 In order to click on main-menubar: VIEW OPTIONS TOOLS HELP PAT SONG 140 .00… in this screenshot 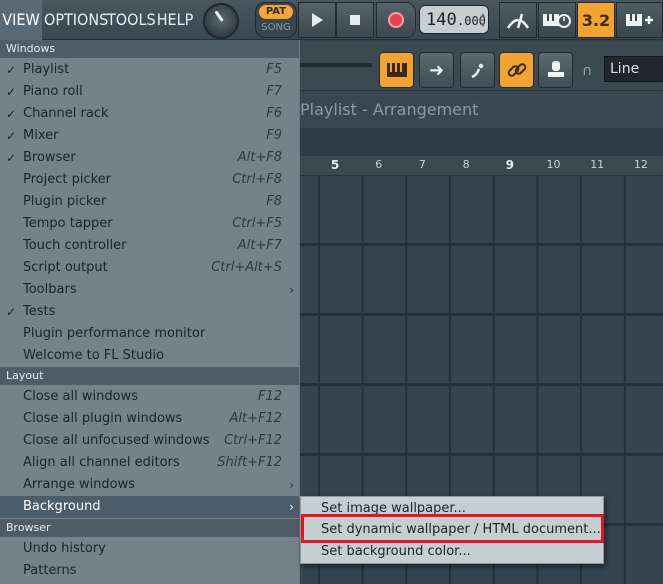, I will do `click(331, 20)`.